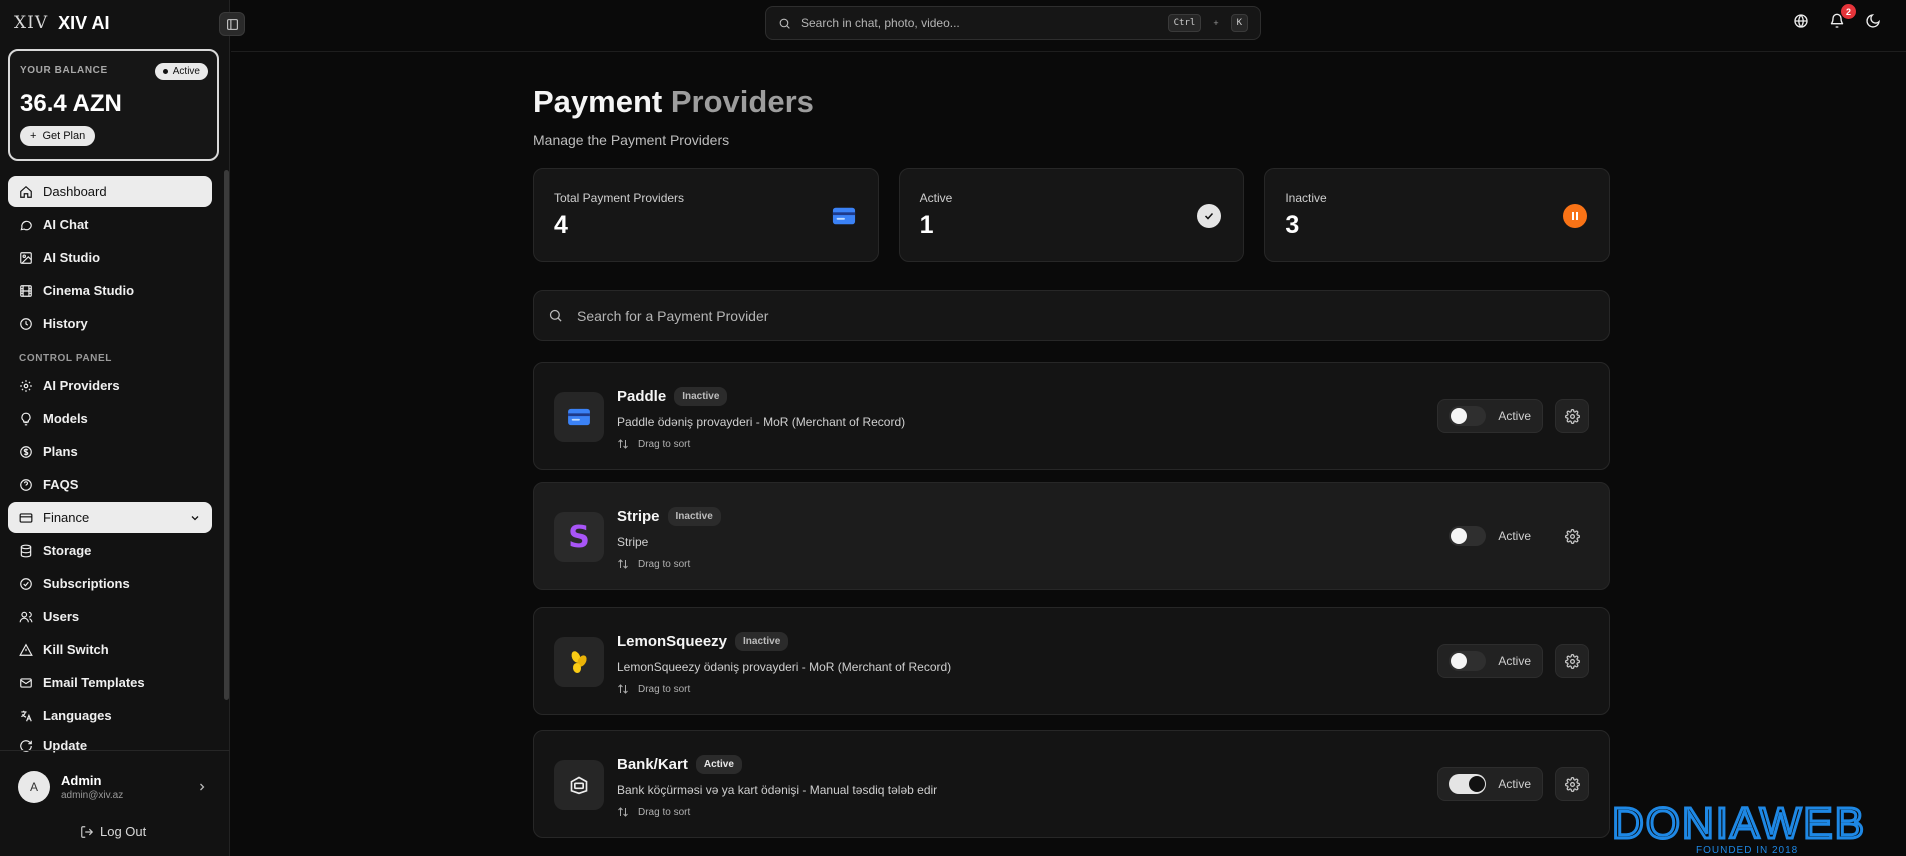 This screenshot has height=856, width=1906. Describe the element at coordinates (110, 418) in the screenshot. I see `sidebar-item-models: Models` at that location.